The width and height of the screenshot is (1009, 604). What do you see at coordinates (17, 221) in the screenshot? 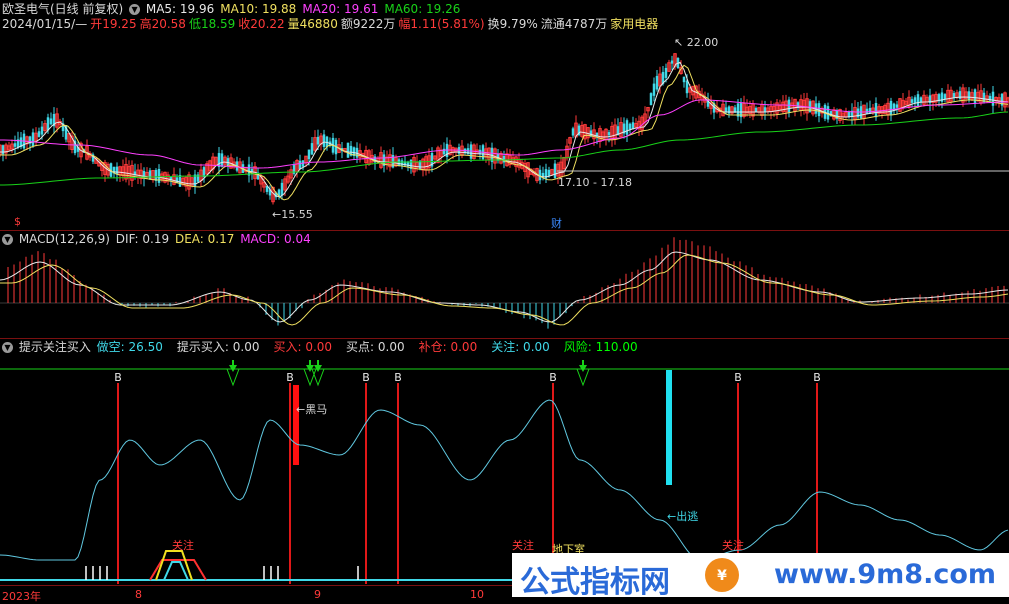
I see `s-tag: $` at bounding box center [17, 221].